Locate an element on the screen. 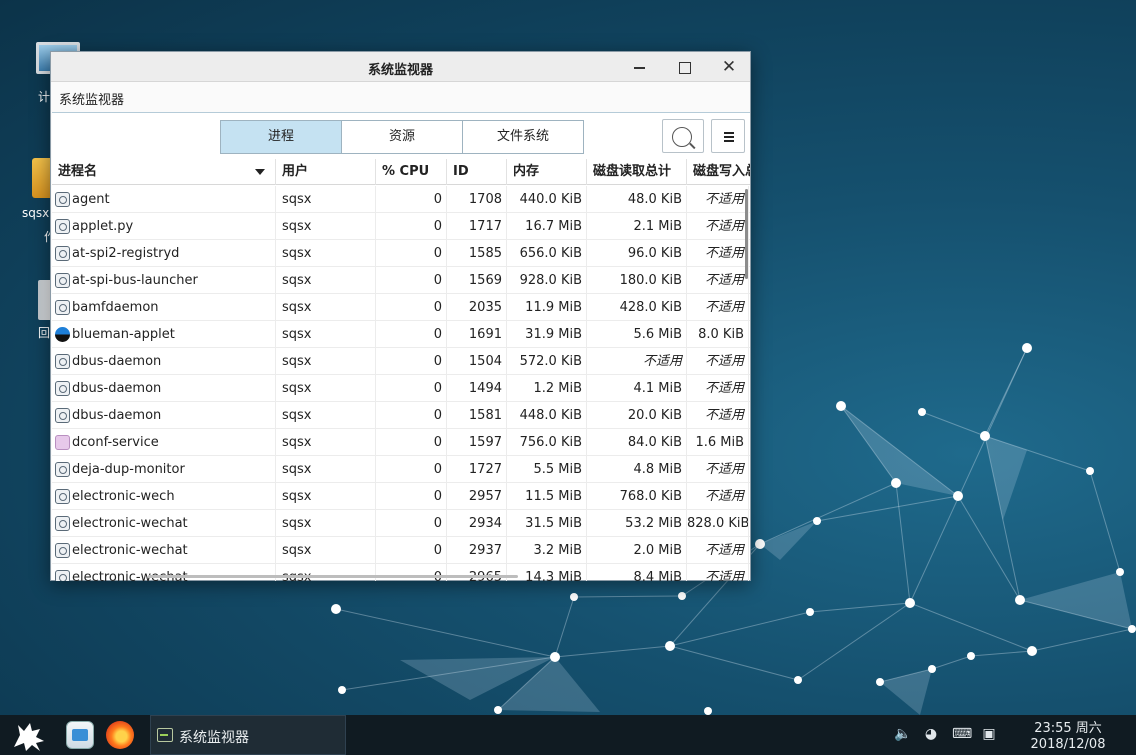  minimize-button is located at coordinates (639, 67).